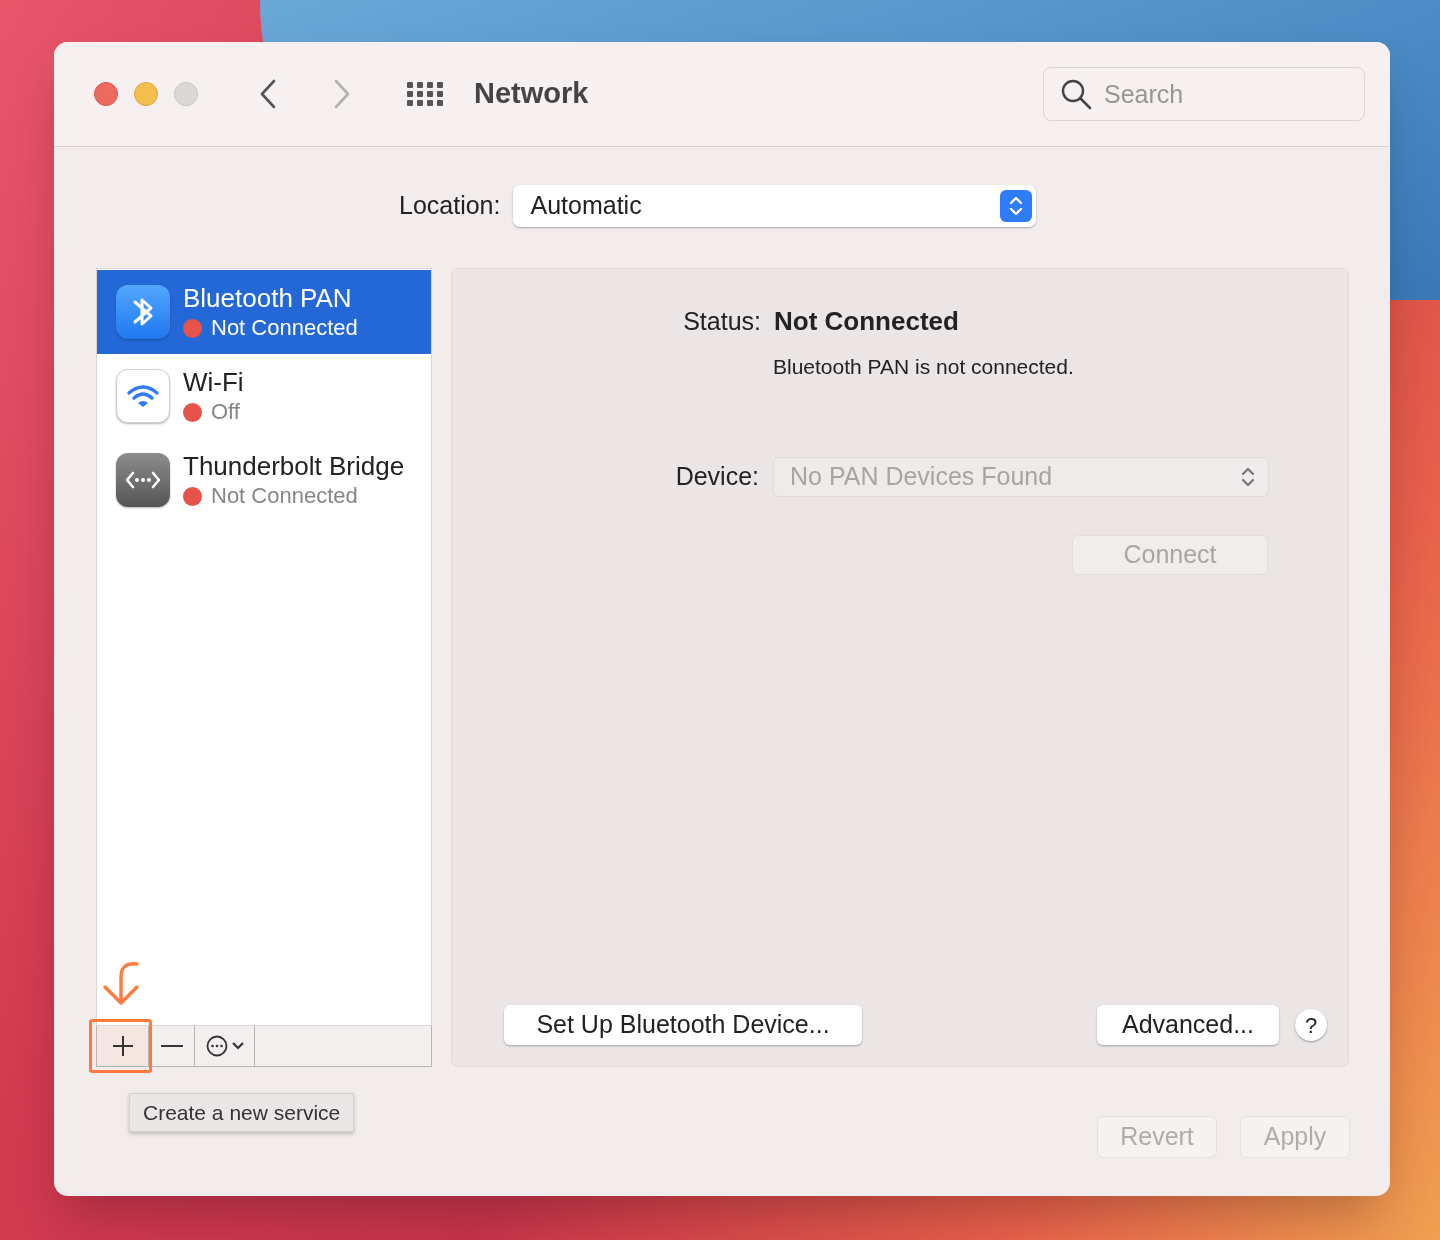 The image size is (1440, 1240). What do you see at coordinates (143, 396) in the screenshot?
I see `wifi-icon` at bounding box center [143, 396].